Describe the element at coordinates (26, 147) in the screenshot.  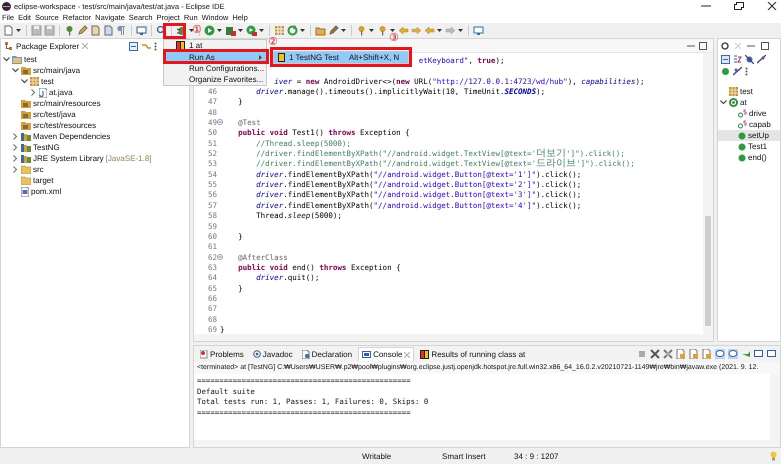
I see `library-icon` at that location.